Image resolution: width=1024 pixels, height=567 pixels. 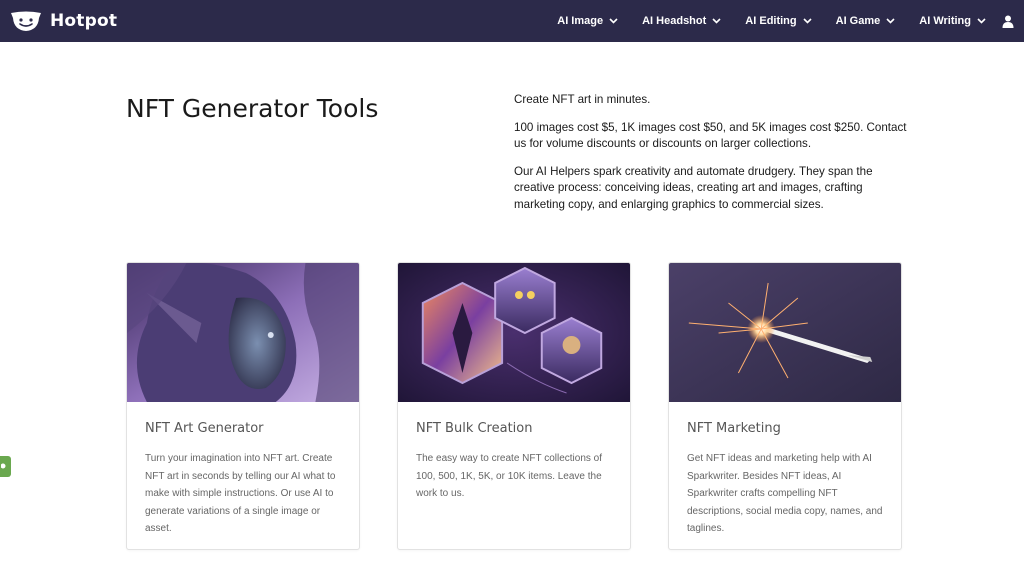 What do you see at coordinates (243, 428) in the screenshot?
I see `card-title: NFT Art Generator` at bounding box center [243, 428].